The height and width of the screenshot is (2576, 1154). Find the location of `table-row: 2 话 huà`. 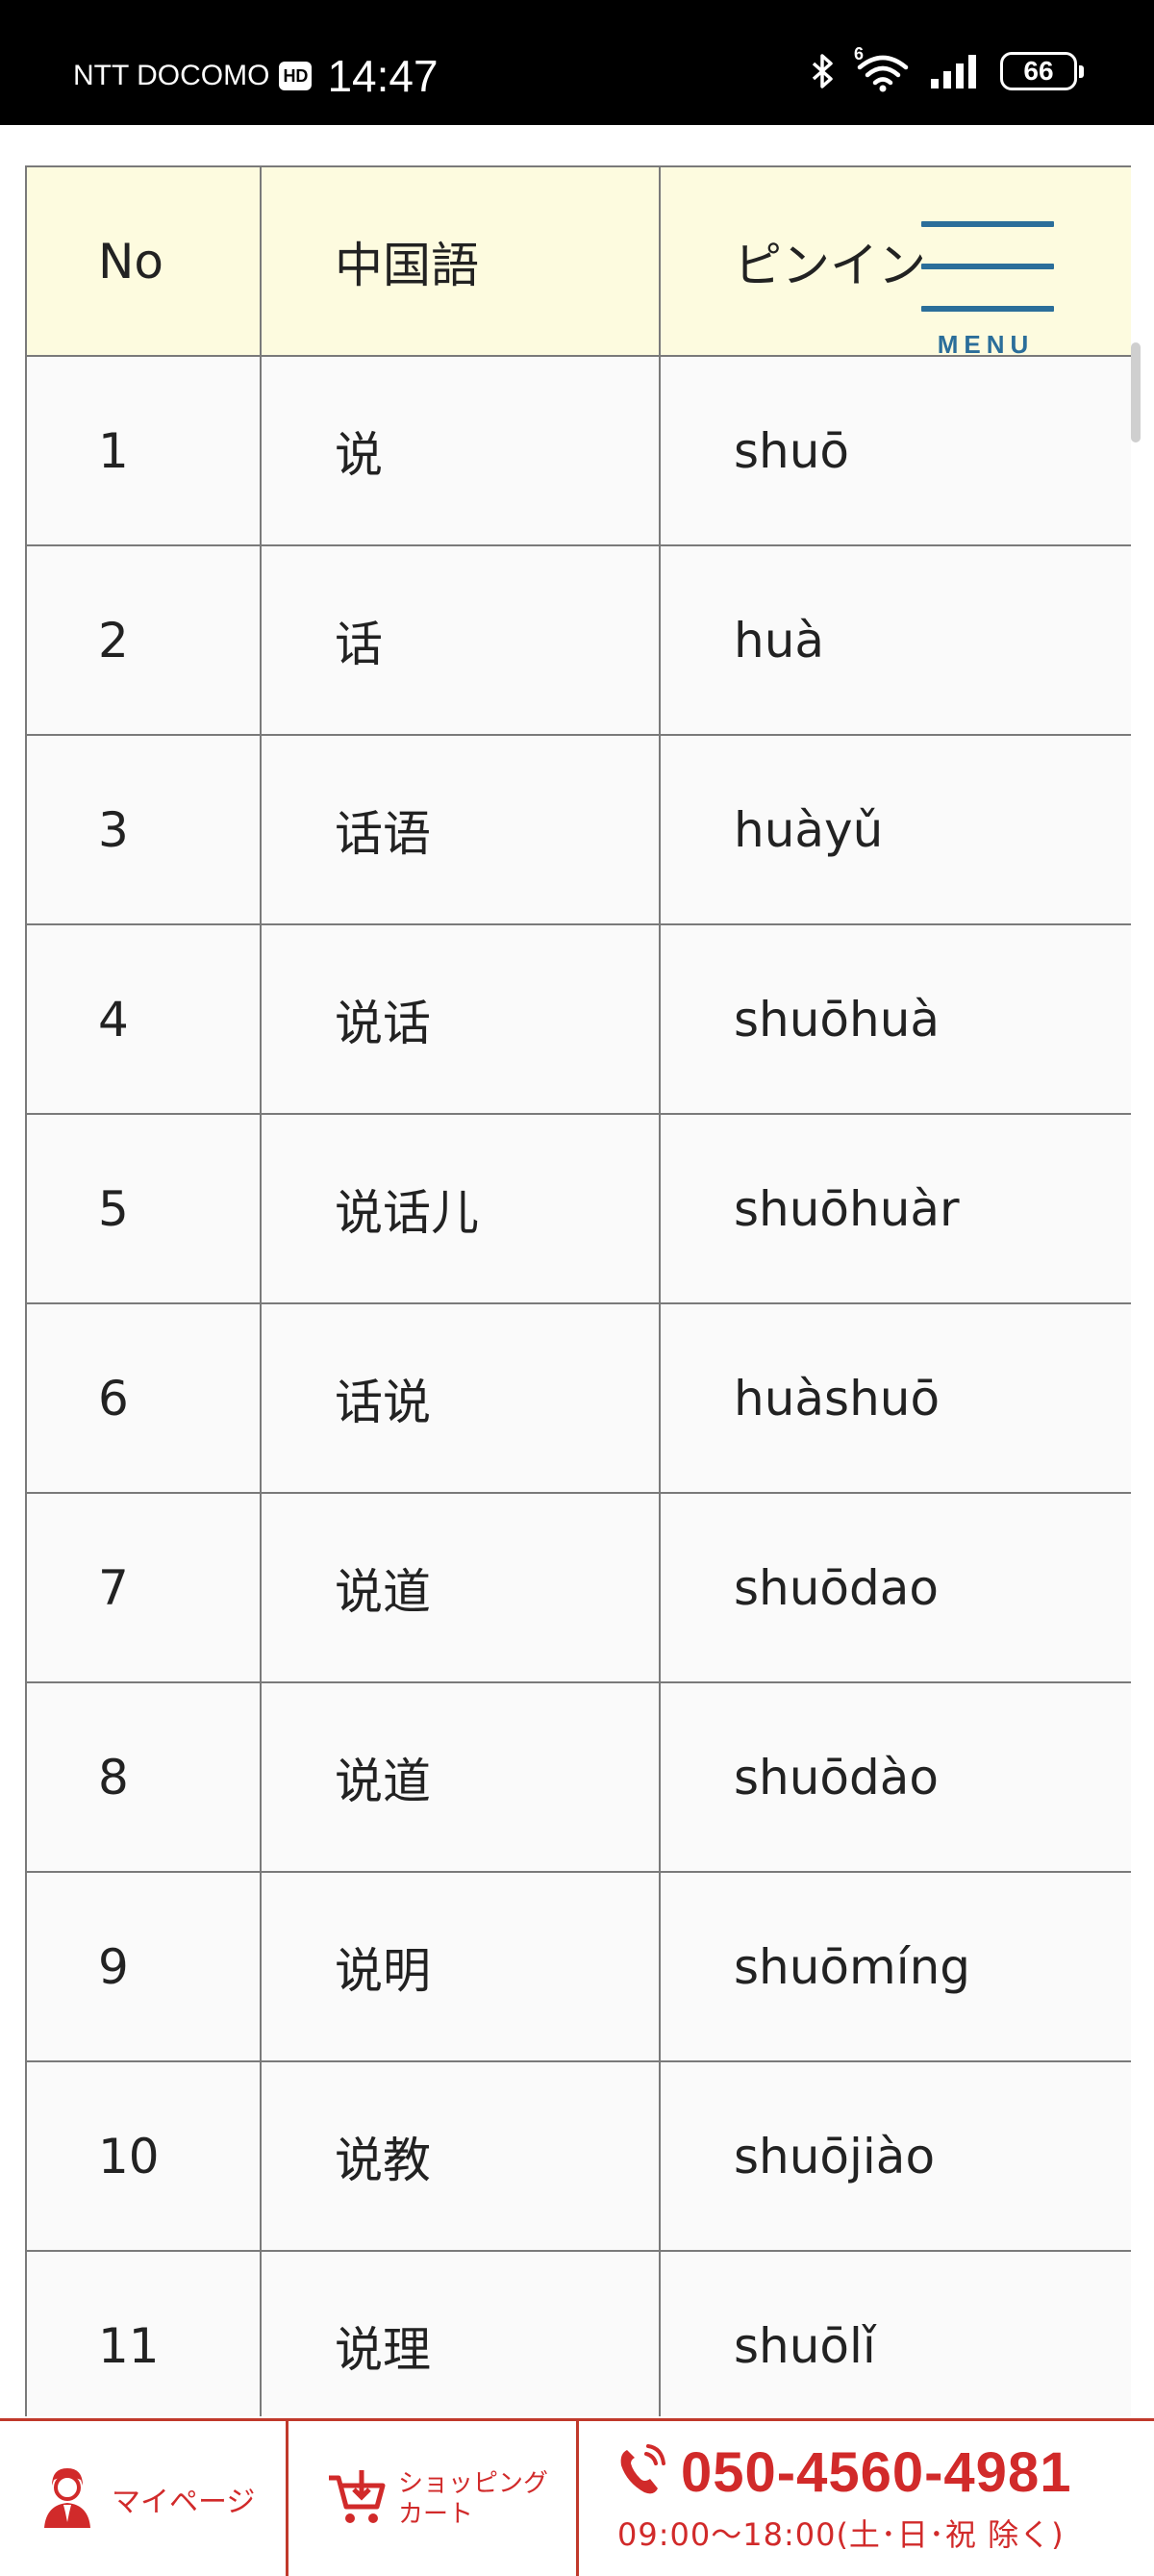

table-row: 2 话 huà is located at coordinates (578, 640).